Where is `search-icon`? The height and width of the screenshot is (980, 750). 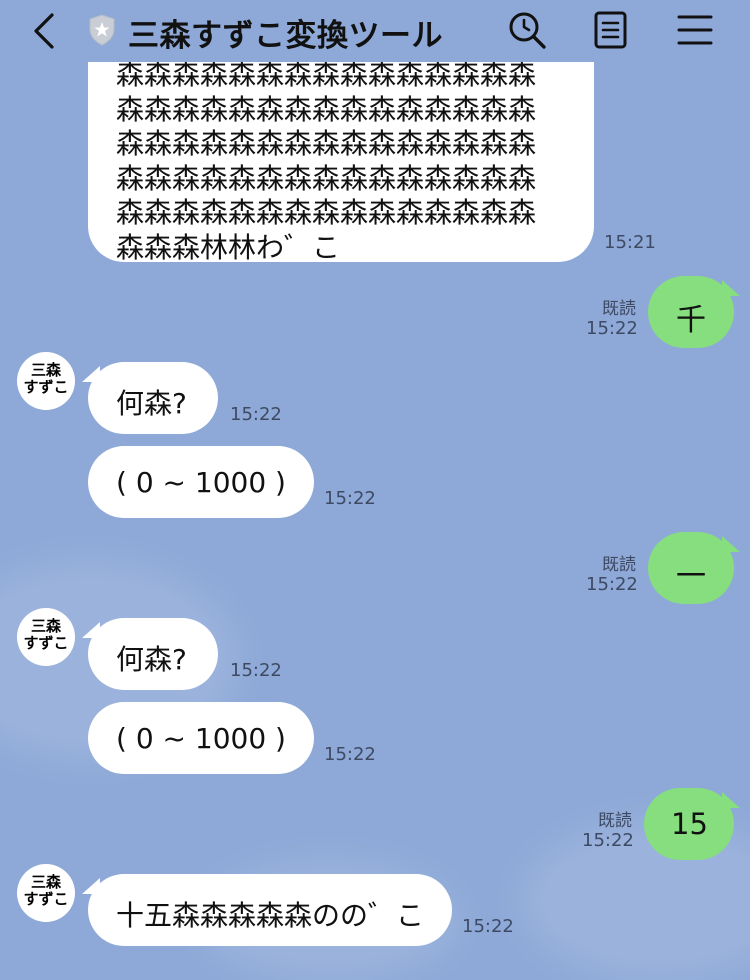 search-icon is located at coordinates (527, 30).